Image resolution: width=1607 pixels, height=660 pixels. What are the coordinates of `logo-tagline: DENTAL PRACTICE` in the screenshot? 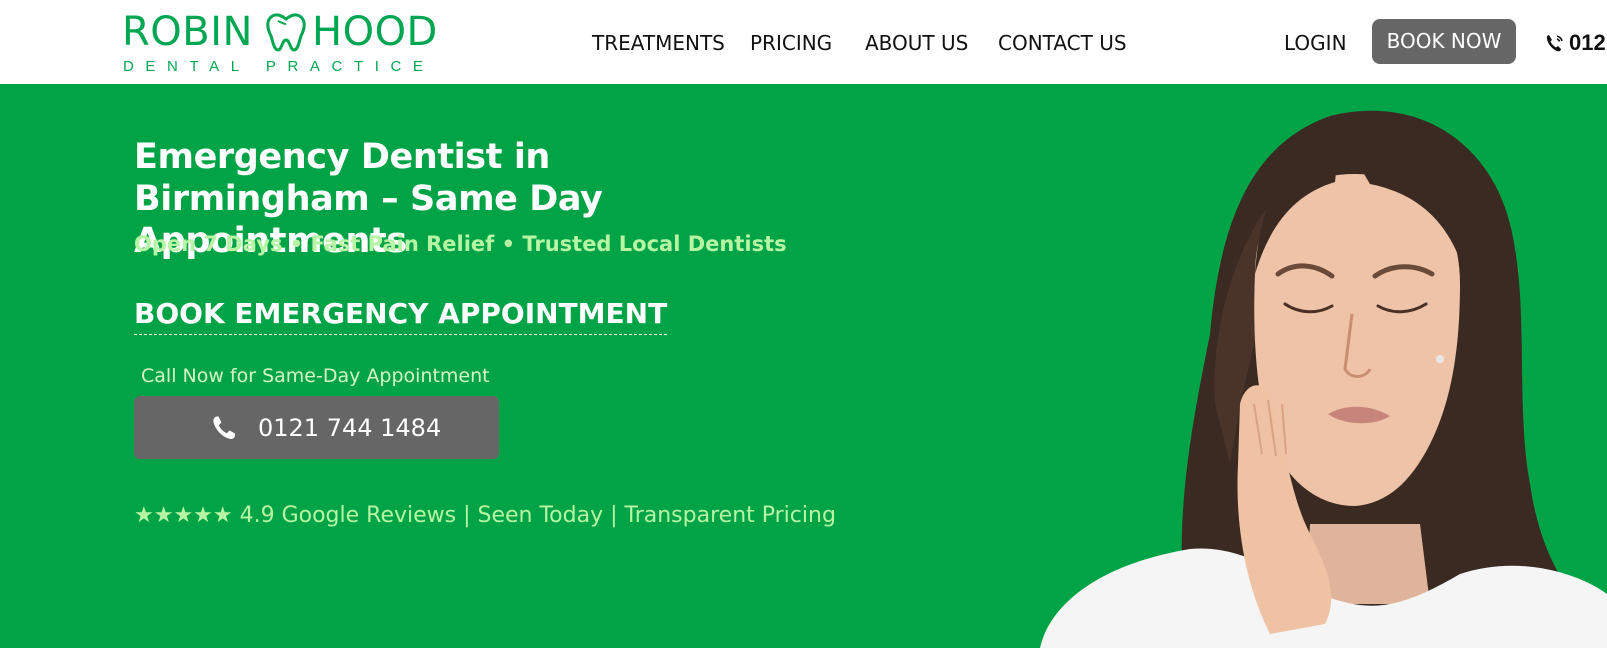 It's located at (279, 66).